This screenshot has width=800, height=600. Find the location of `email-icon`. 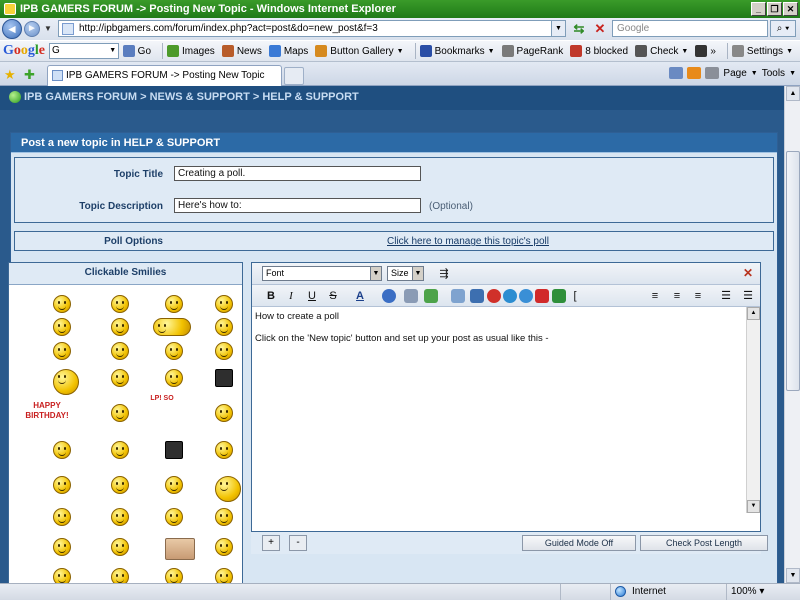

email-icon is located at coordinates (411, 296).